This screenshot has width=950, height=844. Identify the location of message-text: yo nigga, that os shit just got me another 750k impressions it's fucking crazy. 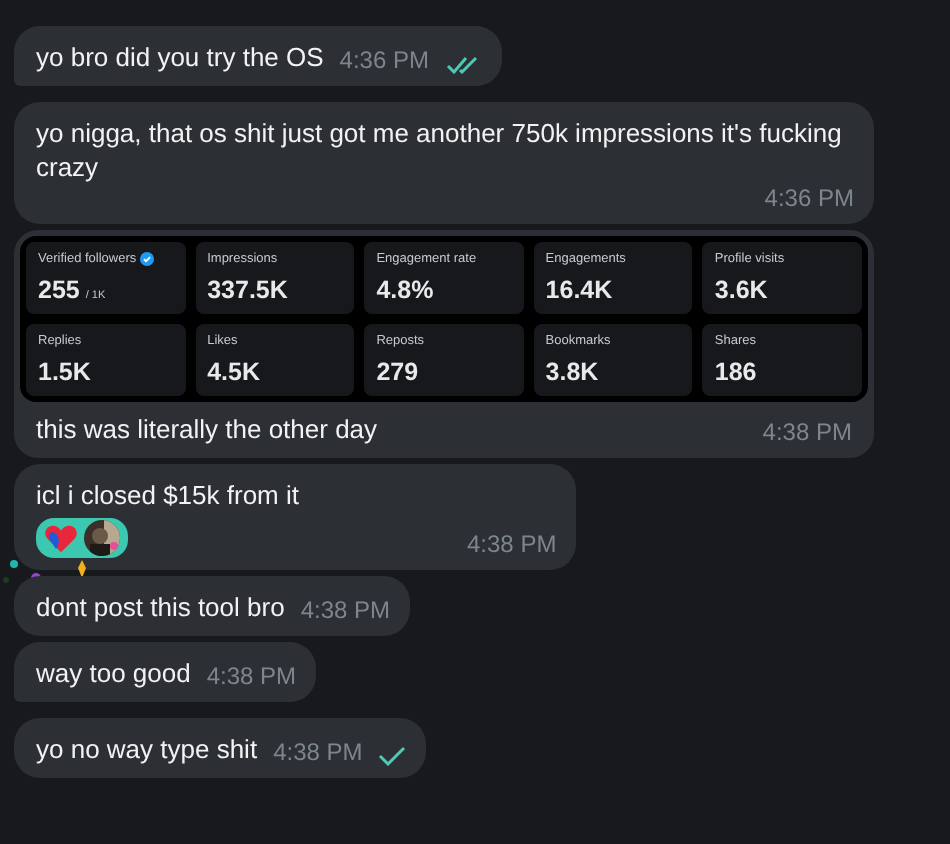
(440, 150).